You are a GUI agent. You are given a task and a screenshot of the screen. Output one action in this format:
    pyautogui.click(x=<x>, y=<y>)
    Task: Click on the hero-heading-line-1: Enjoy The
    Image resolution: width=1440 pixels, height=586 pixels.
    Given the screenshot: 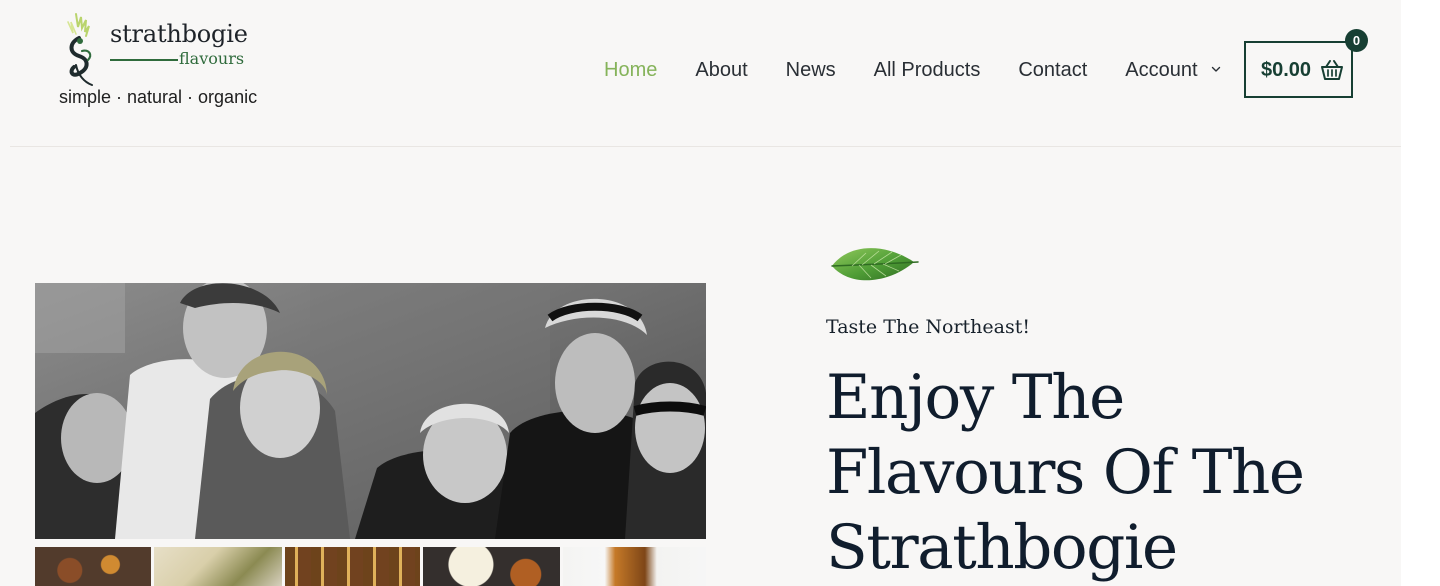 What is the action you would take?
    pyautogui.click(x=975, y=397)
    